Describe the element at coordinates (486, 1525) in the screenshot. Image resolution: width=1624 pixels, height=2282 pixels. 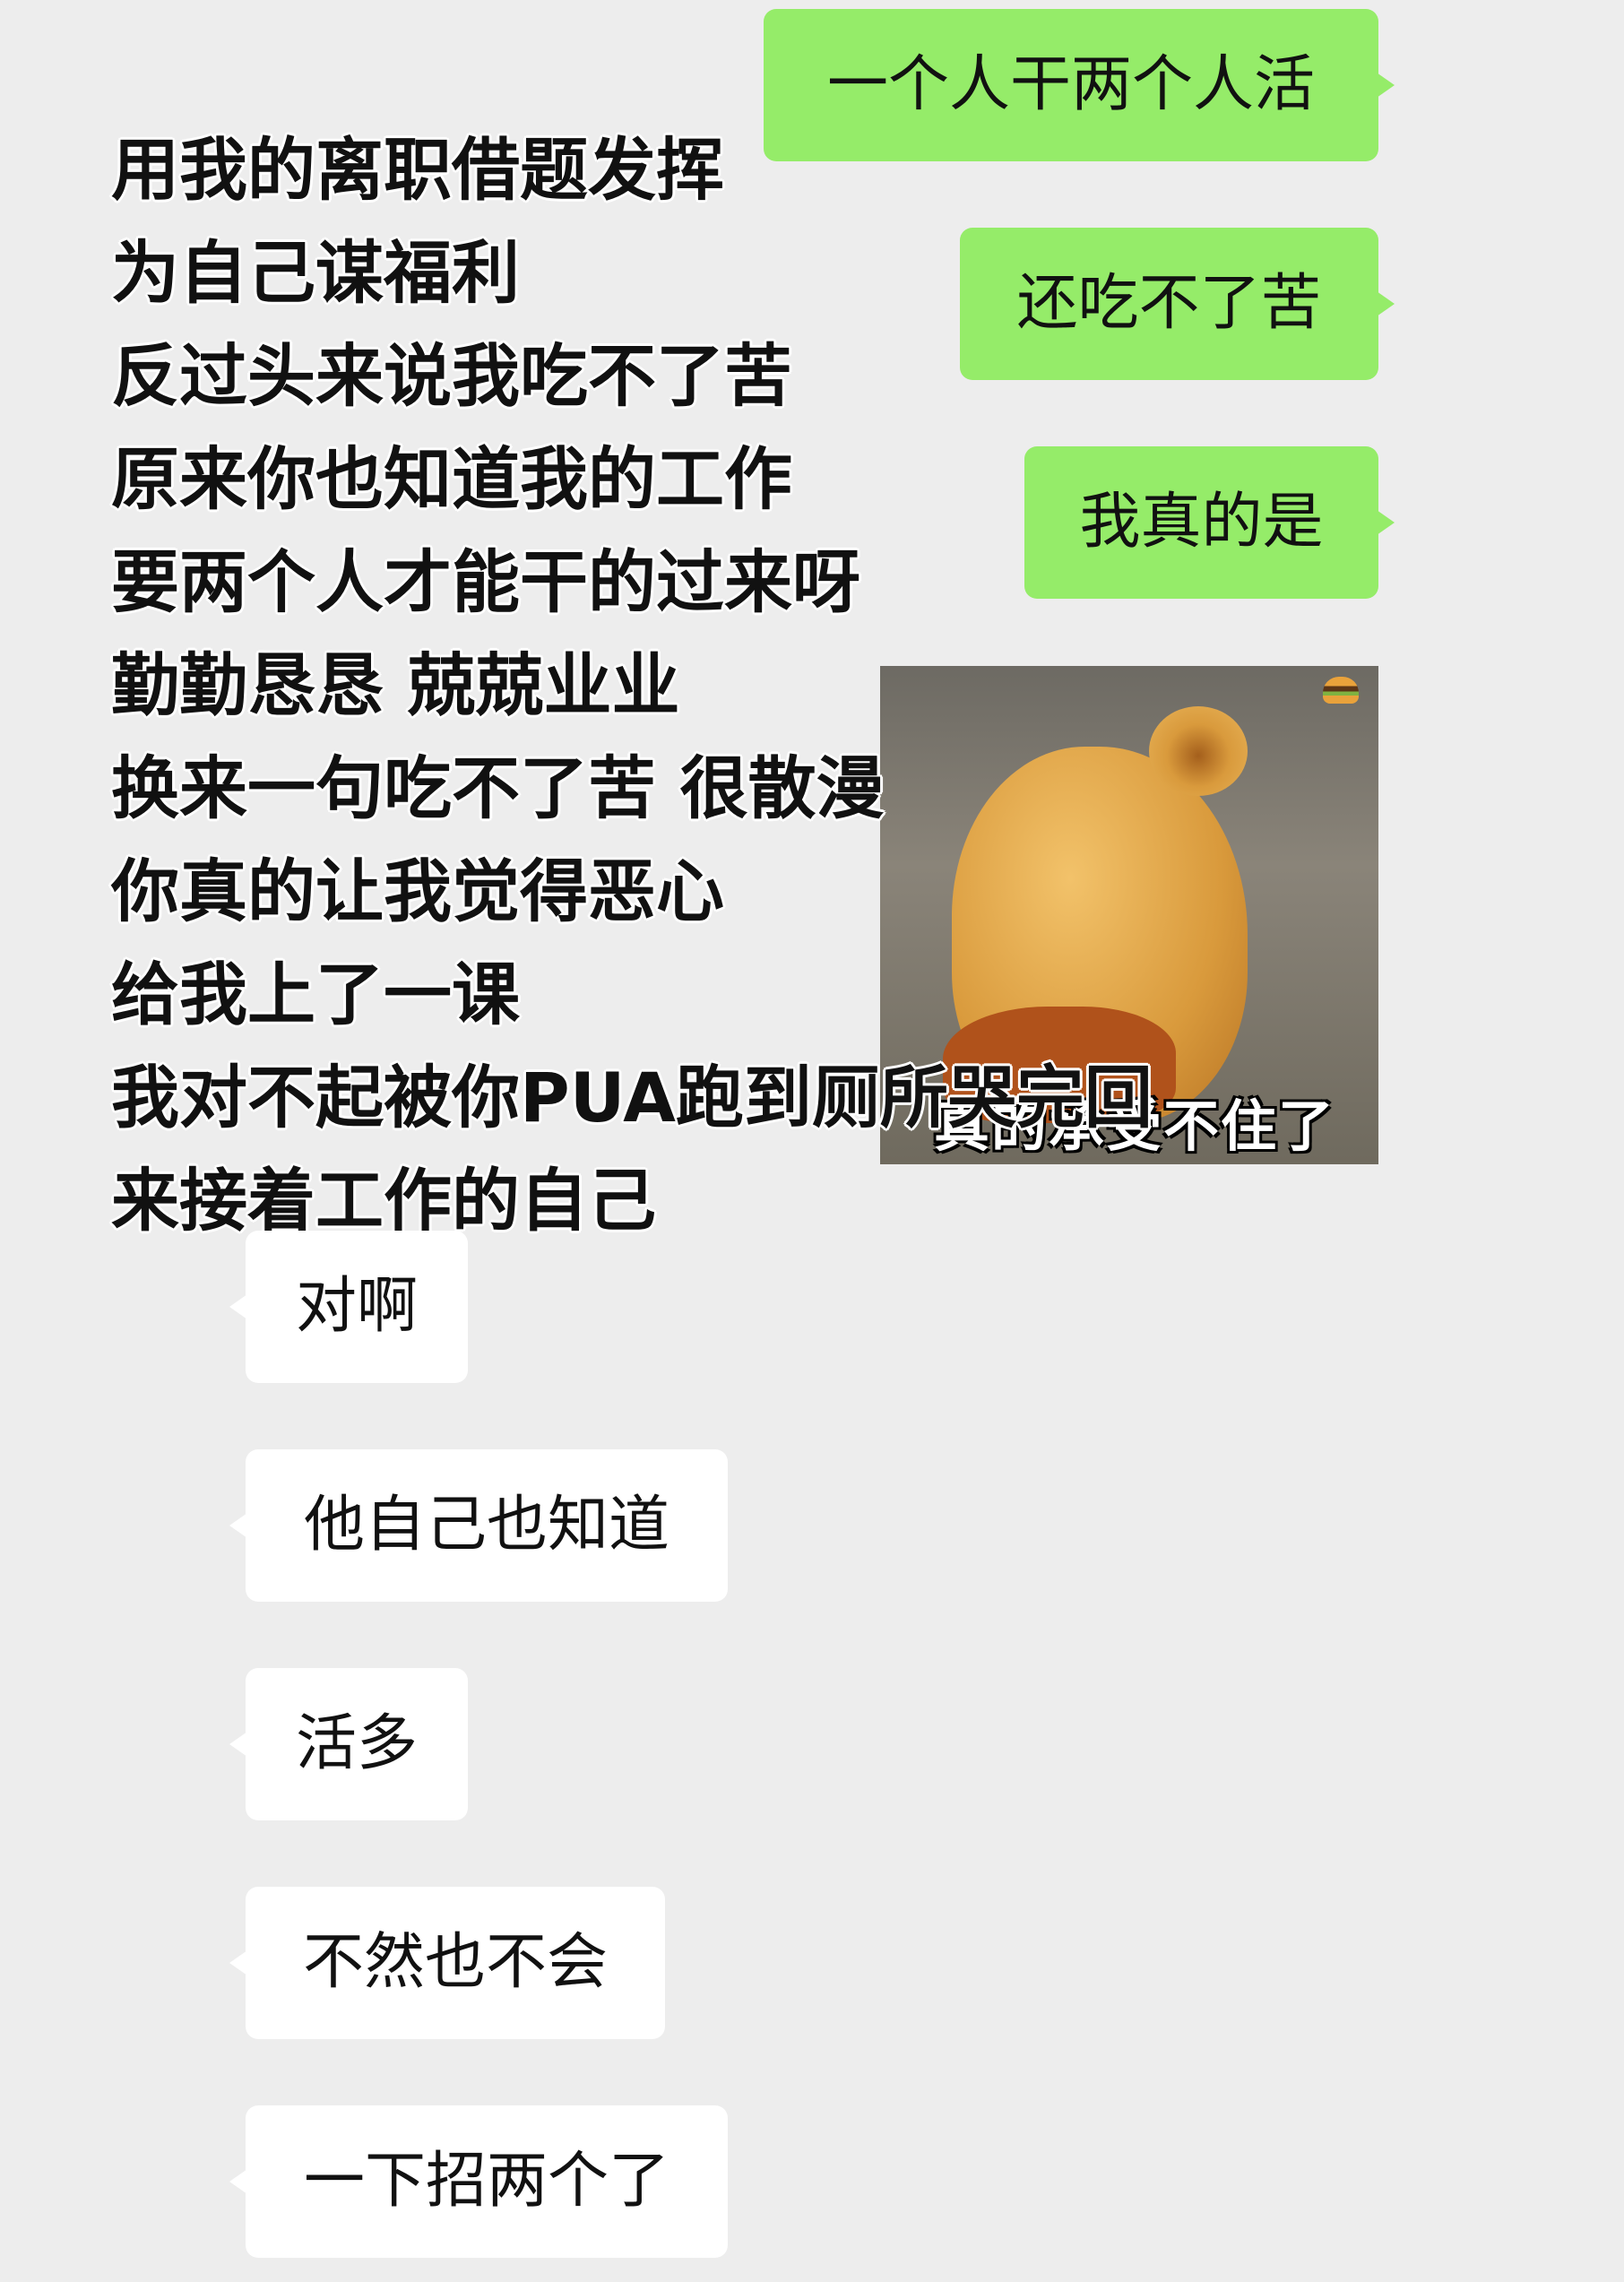
I see `message-text: 他自己也知道` at that location.